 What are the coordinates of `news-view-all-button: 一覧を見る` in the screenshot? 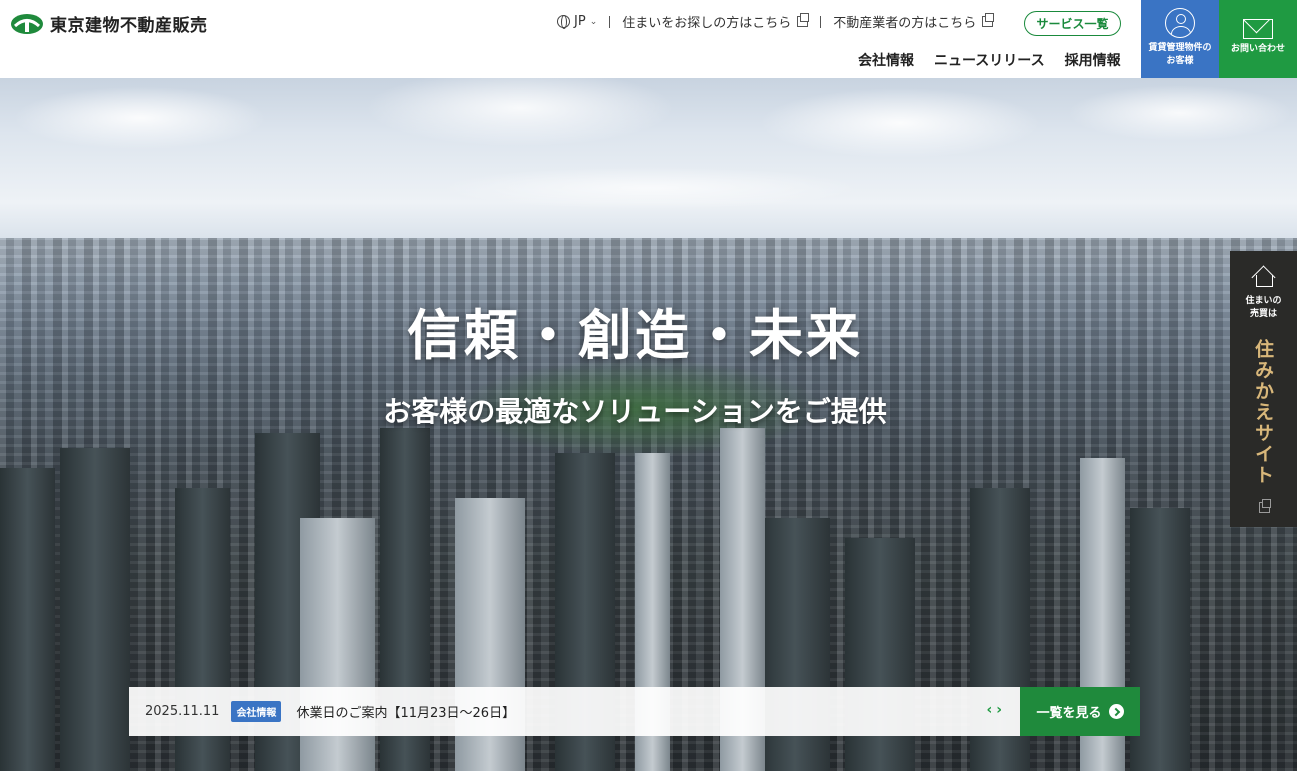 It's located at (1080, 711).